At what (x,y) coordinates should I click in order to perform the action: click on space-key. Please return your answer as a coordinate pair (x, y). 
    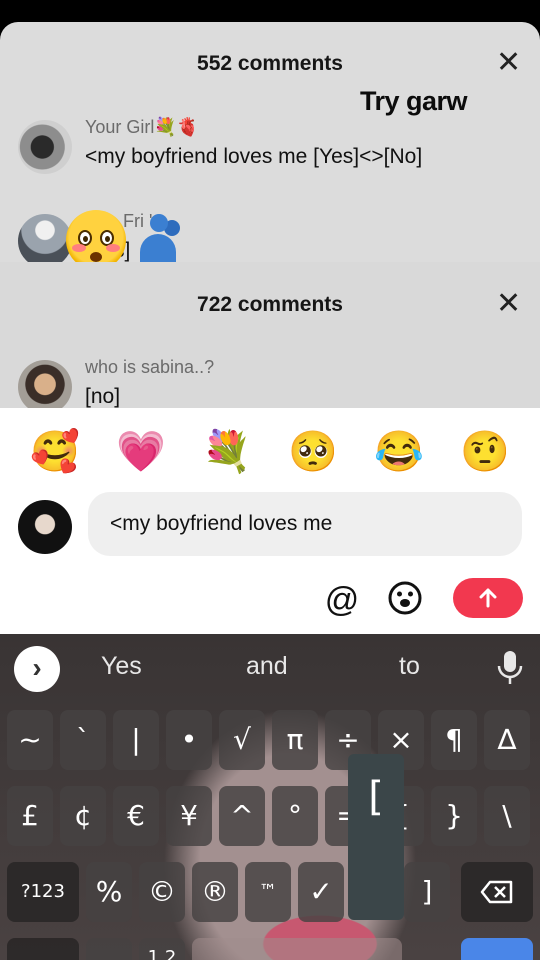
    Looking at the image, I should click on (297, 949).